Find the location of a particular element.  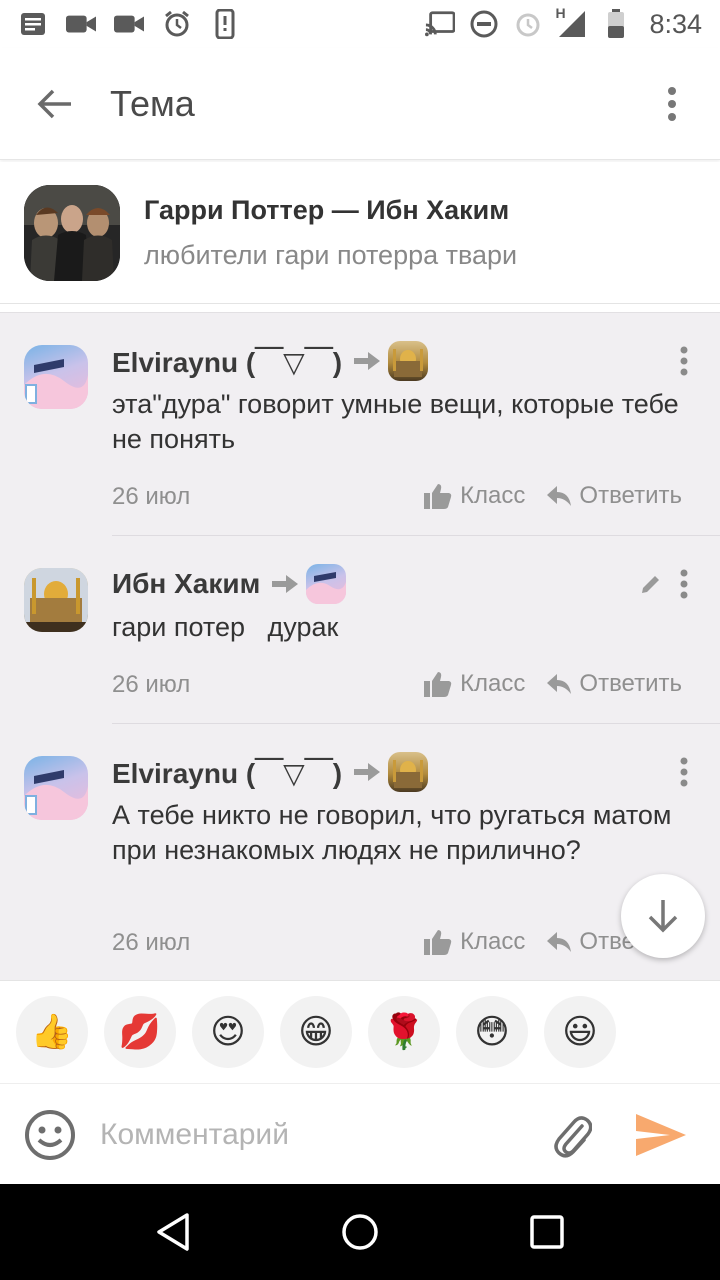

status-bar: H 8:34 is located at coordinates (360, 24).